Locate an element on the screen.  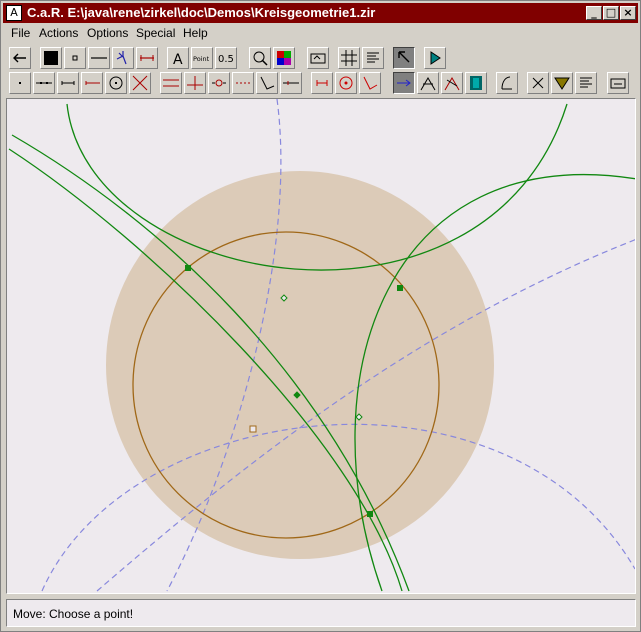
delete-x-icon is located at coordinates (538, 83).